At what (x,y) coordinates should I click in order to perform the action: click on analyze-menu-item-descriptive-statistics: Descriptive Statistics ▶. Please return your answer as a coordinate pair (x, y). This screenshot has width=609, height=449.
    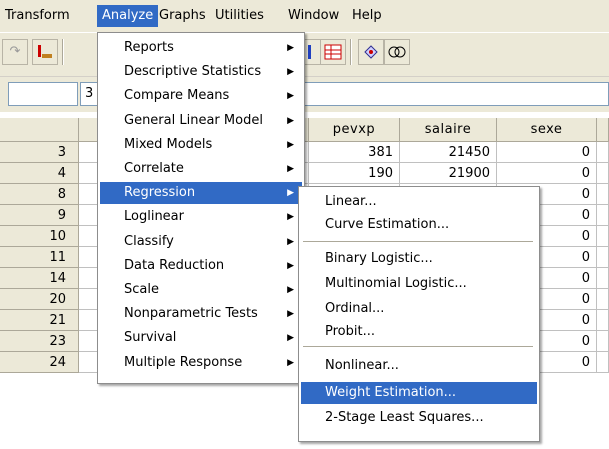
    Looking at the image, I should click on (201, 72).